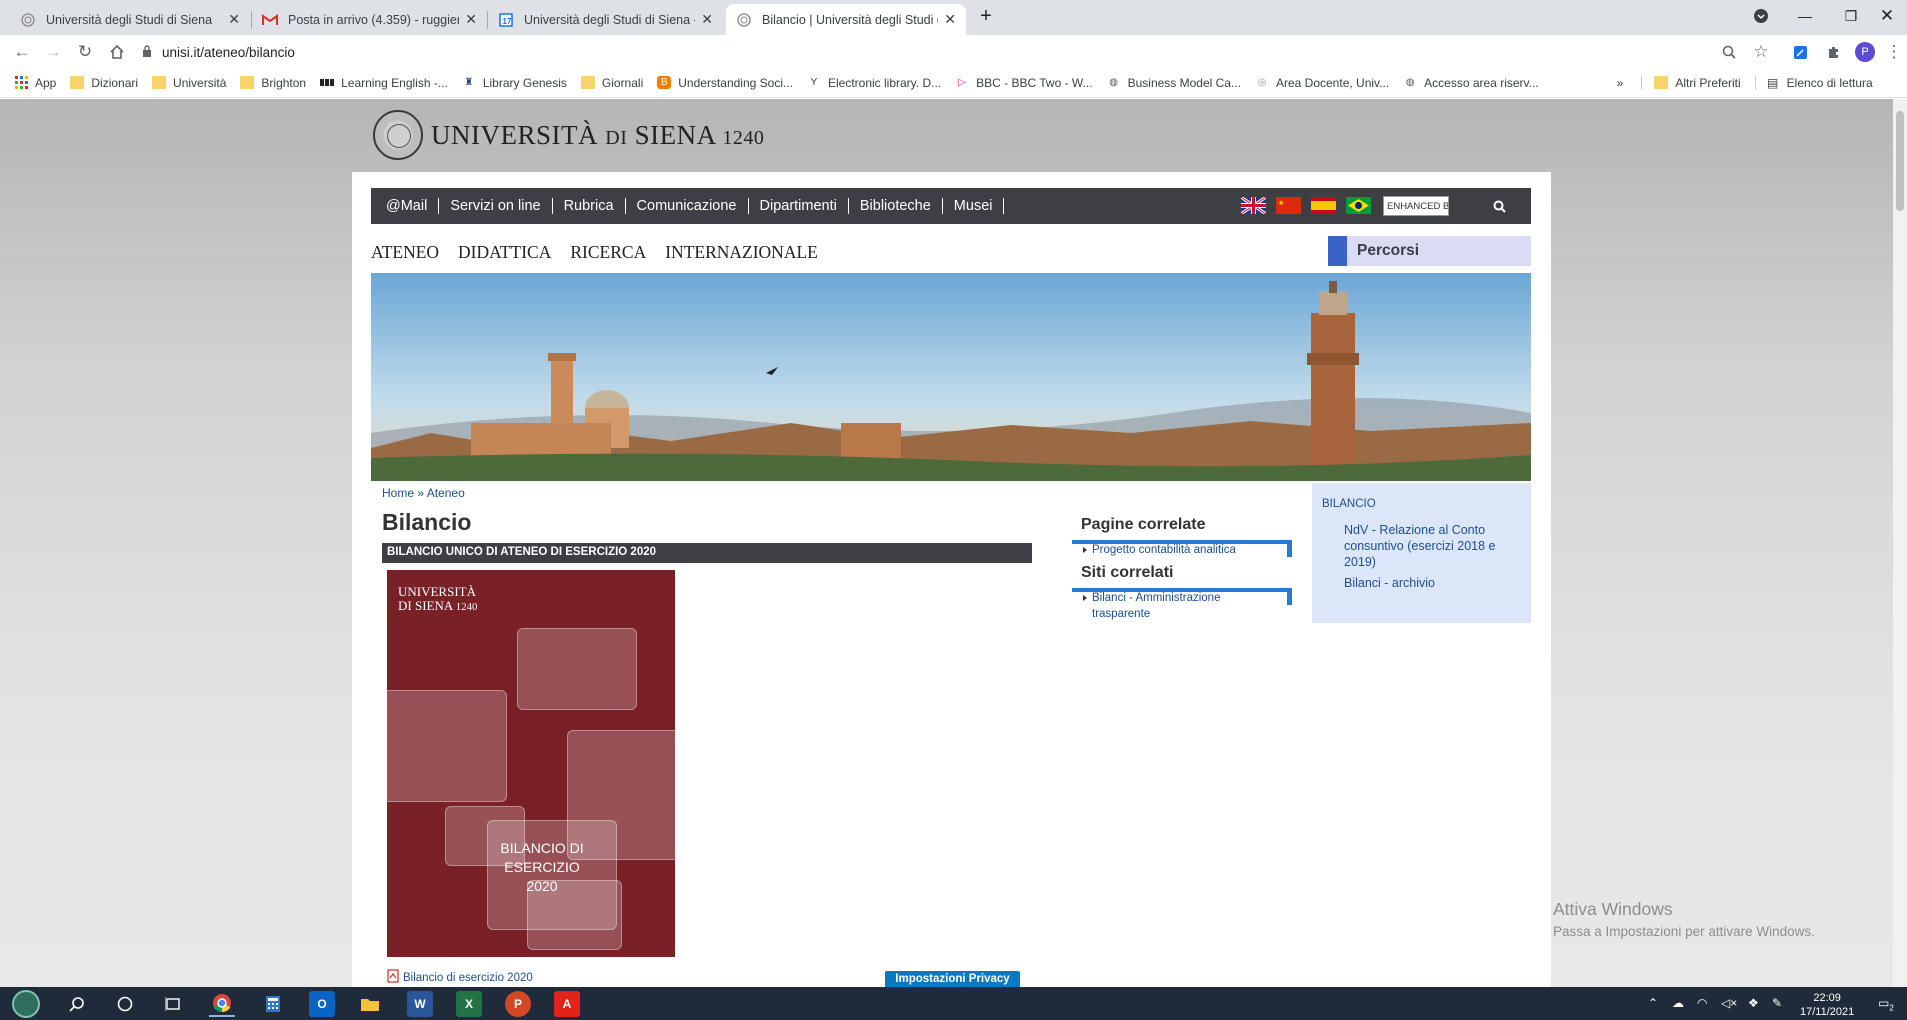  Describe the element at coordinates (1729, 52) in the screenshot. I see `zoom-icon` at that location.